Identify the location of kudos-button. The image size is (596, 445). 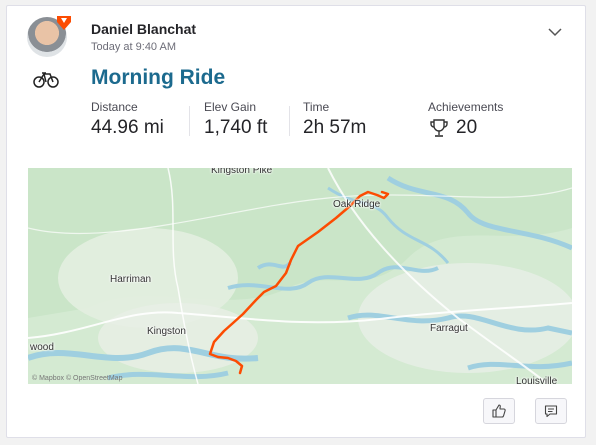
(499, 411).